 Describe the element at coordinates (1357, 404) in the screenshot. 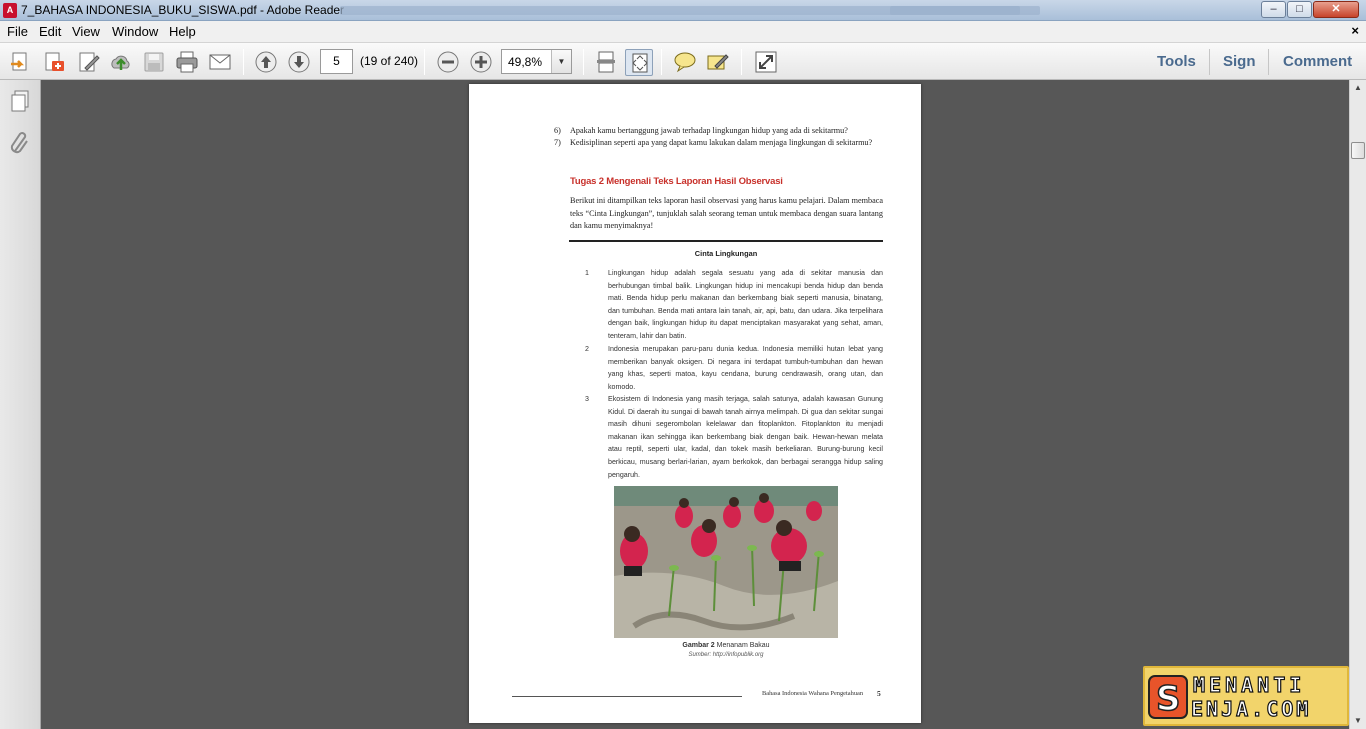

I see `vertical-scrollbar: ▲ ▼` at that location.